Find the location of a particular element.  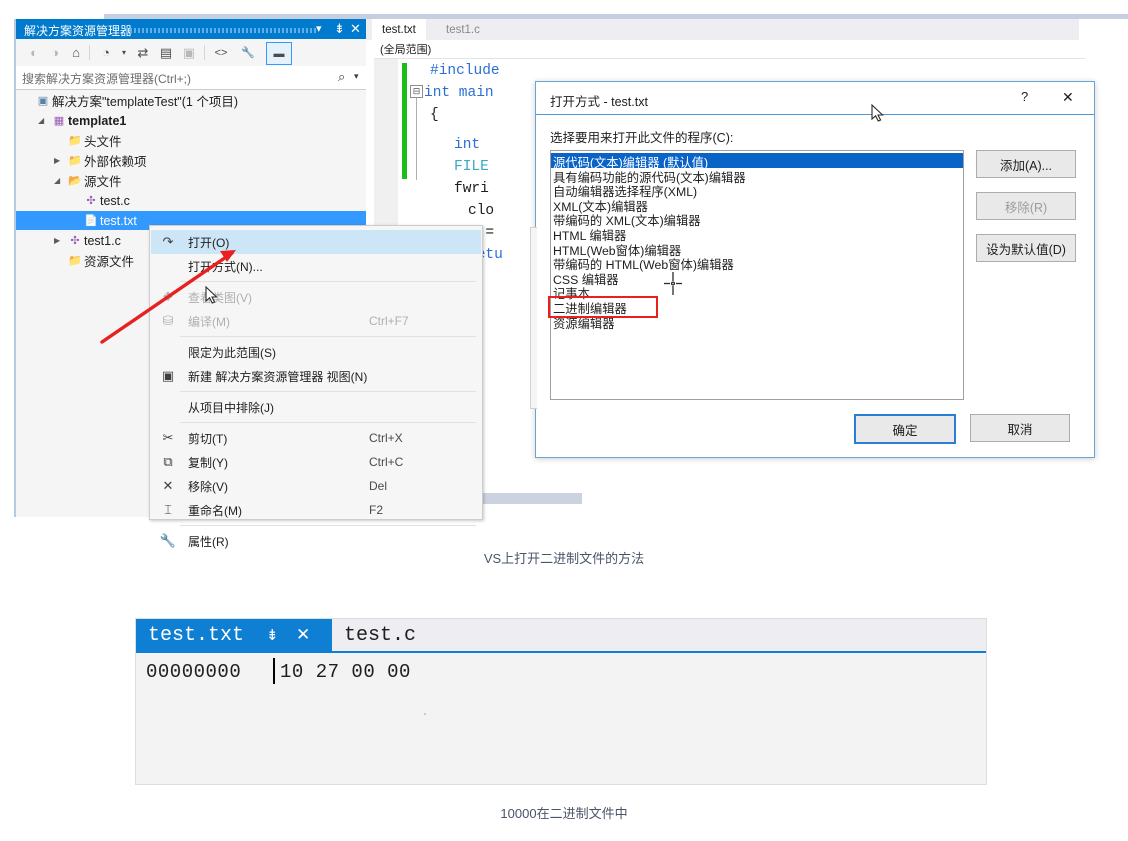

fold-collapse-icon: ⊟ is located at coordinates (416, 91).